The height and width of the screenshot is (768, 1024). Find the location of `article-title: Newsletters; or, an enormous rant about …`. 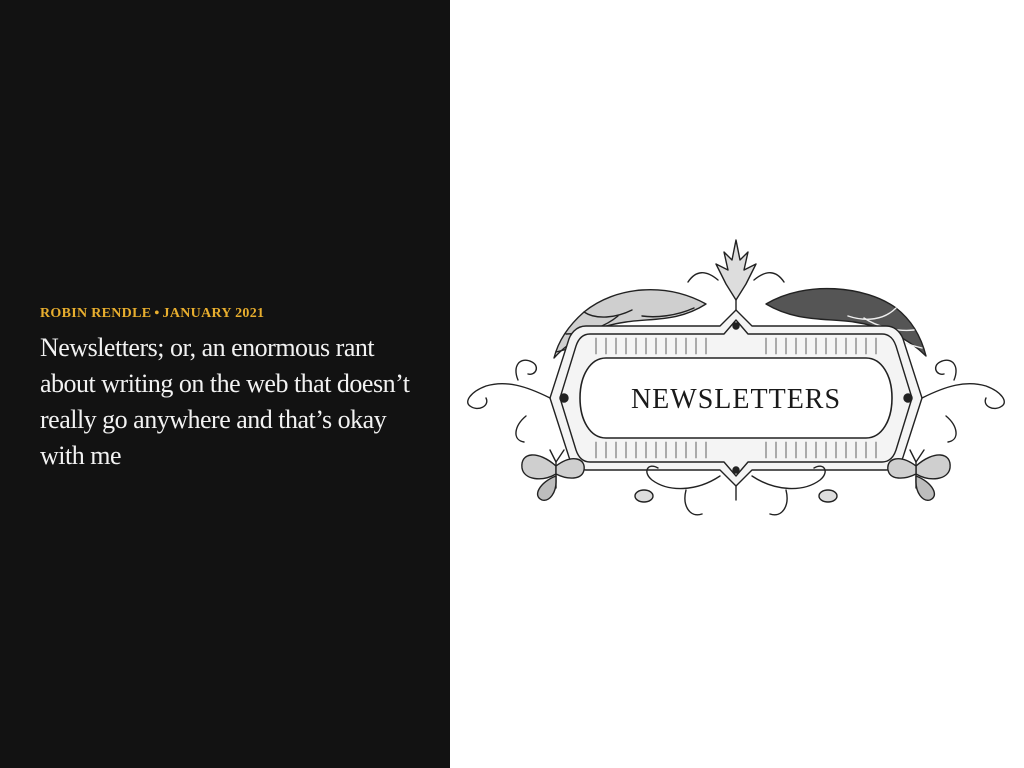

article-title: Newsletters; or, an enormous rant about … is located at coordinates (225, 401).